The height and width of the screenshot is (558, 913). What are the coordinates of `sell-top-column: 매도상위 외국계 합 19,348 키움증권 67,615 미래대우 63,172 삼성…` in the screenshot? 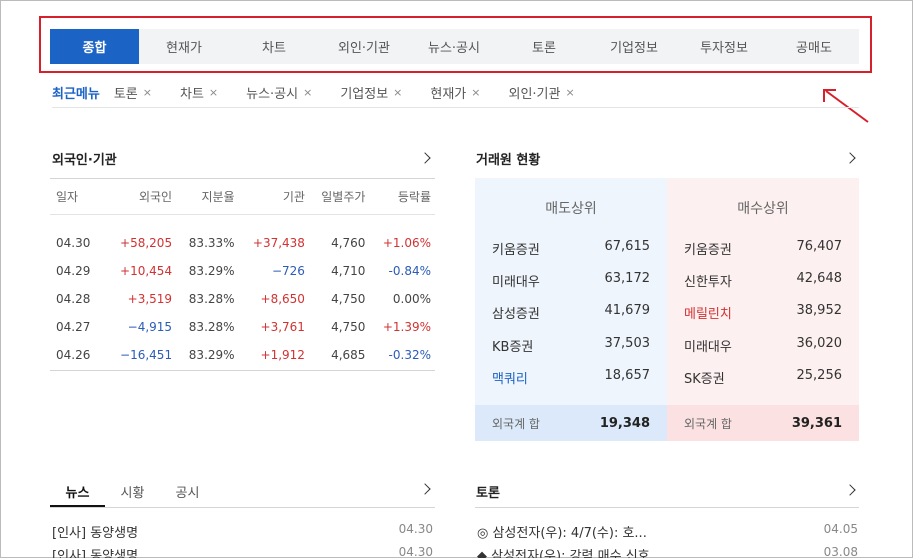 It's located at (571, 309).